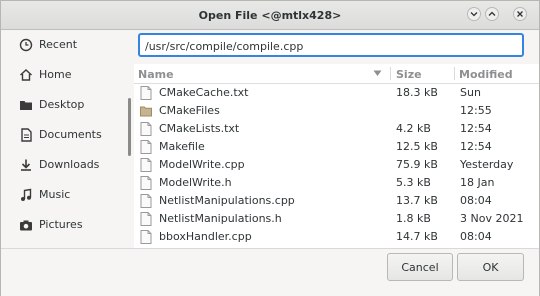 The image size is (540, 296). What do you see at coordinates (69, 164) in the screenshot?
I see `sidebar-item-label: Downloads` at bounding box center [69, 164].